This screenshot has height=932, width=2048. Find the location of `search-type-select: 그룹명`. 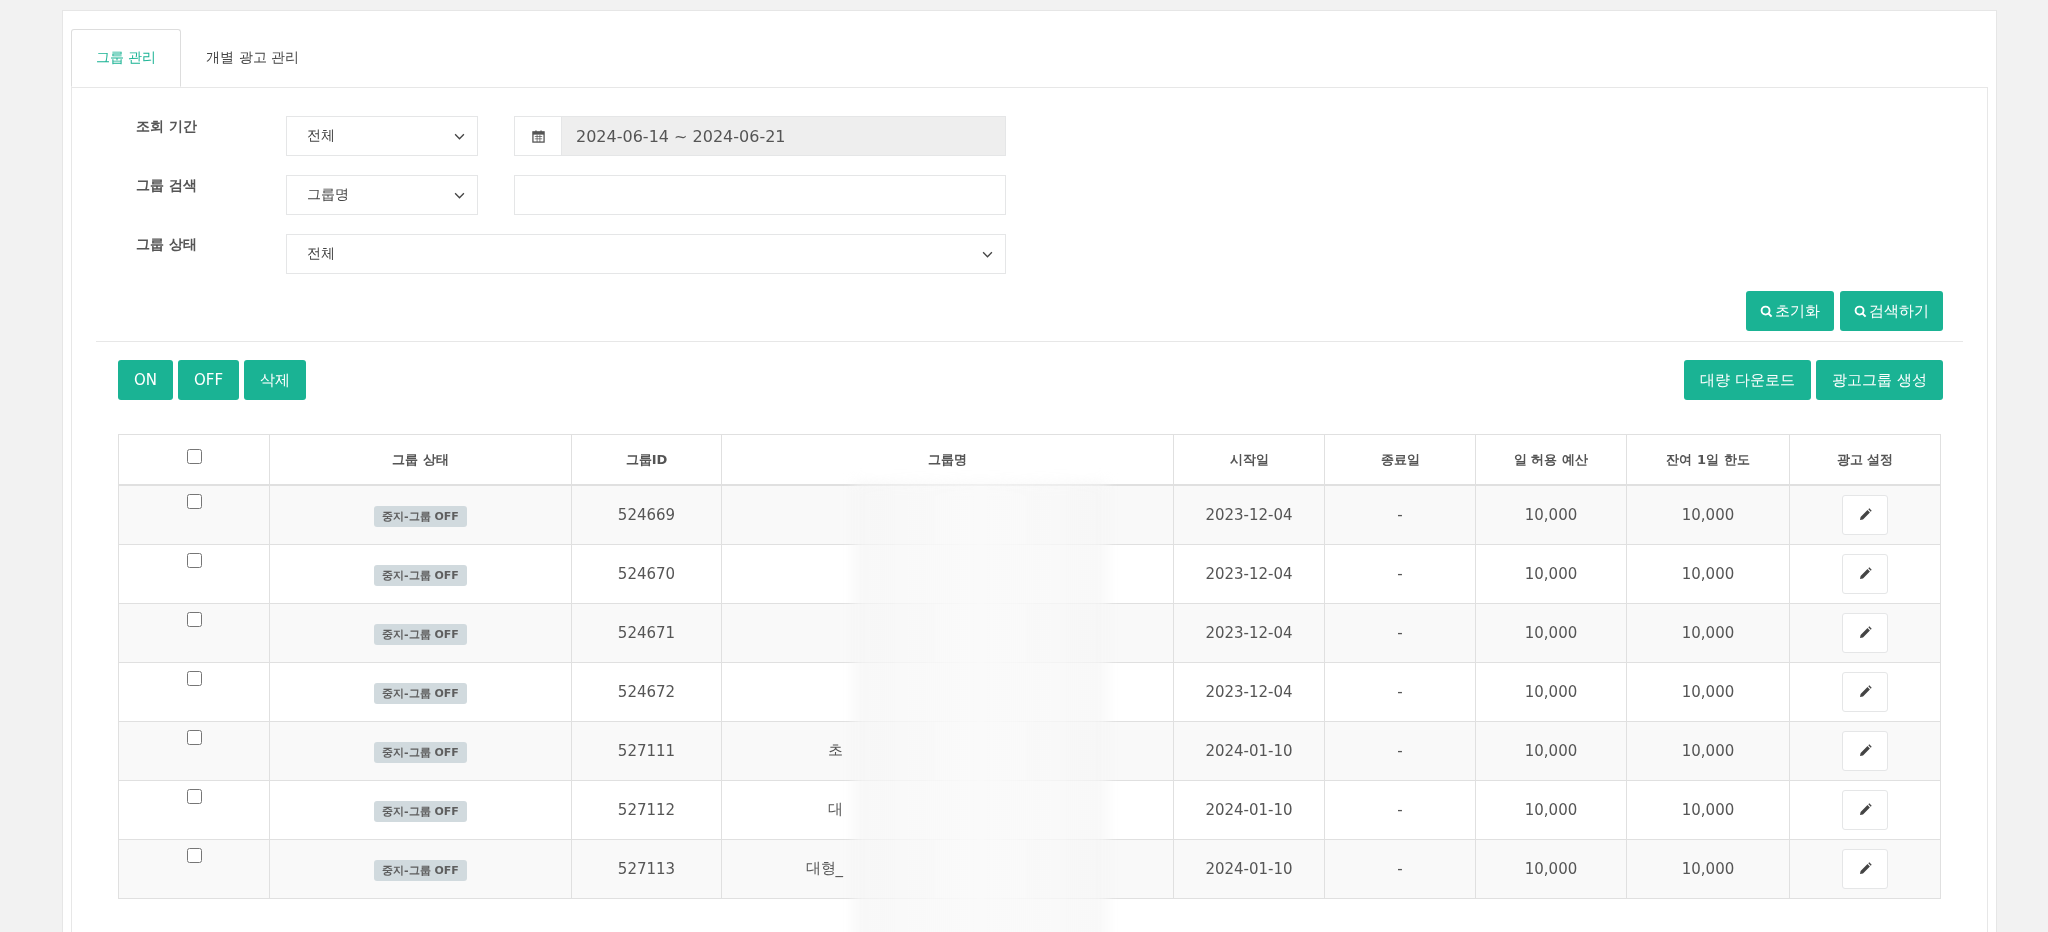

search-type-select: 그룹명 is located at coordinates (382, 195).